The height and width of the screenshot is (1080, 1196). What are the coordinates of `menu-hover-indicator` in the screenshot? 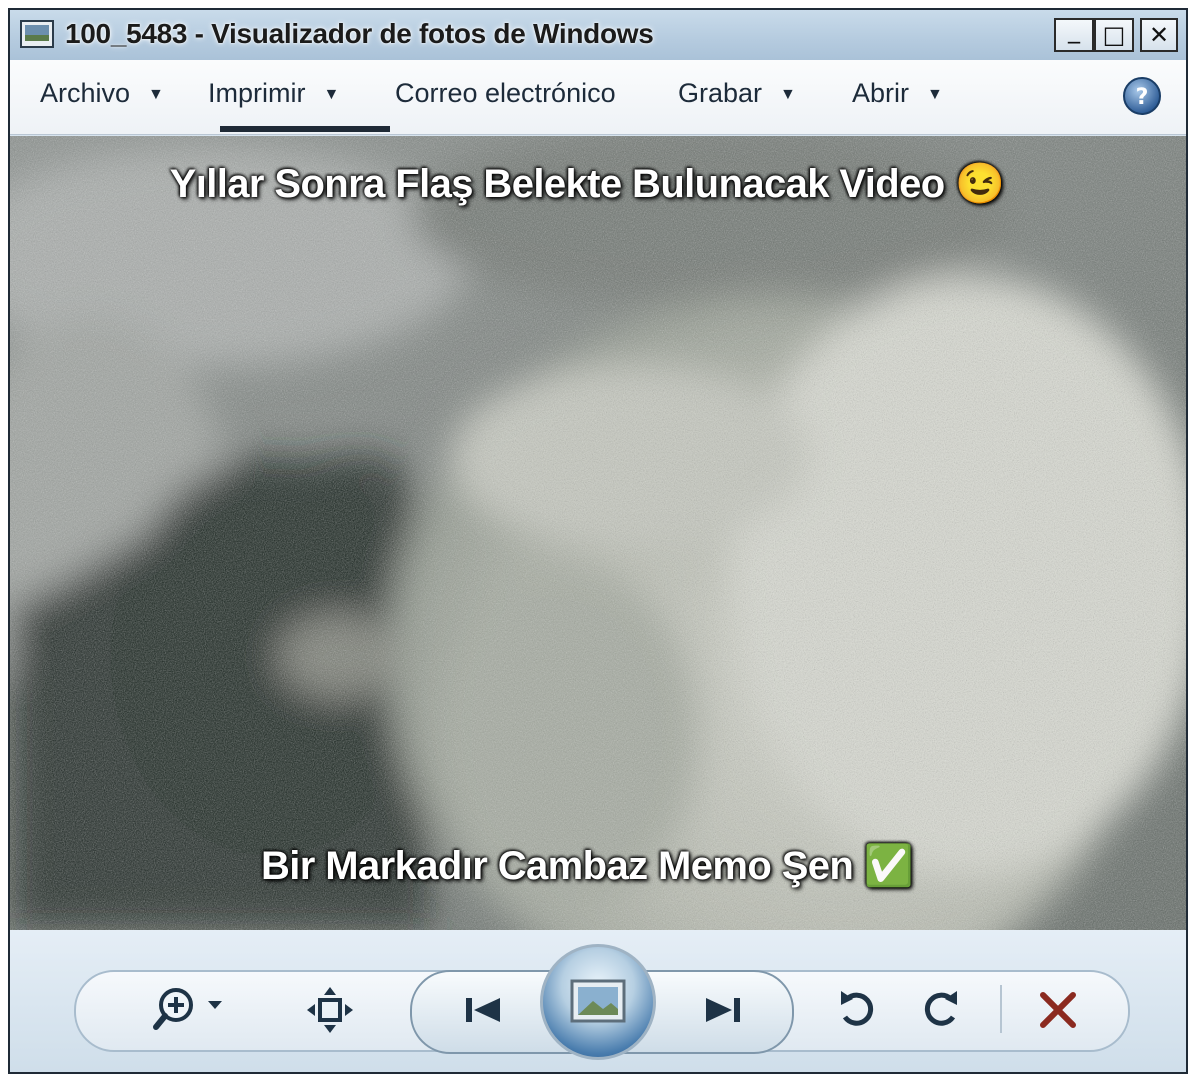 It's located at (305, 129).